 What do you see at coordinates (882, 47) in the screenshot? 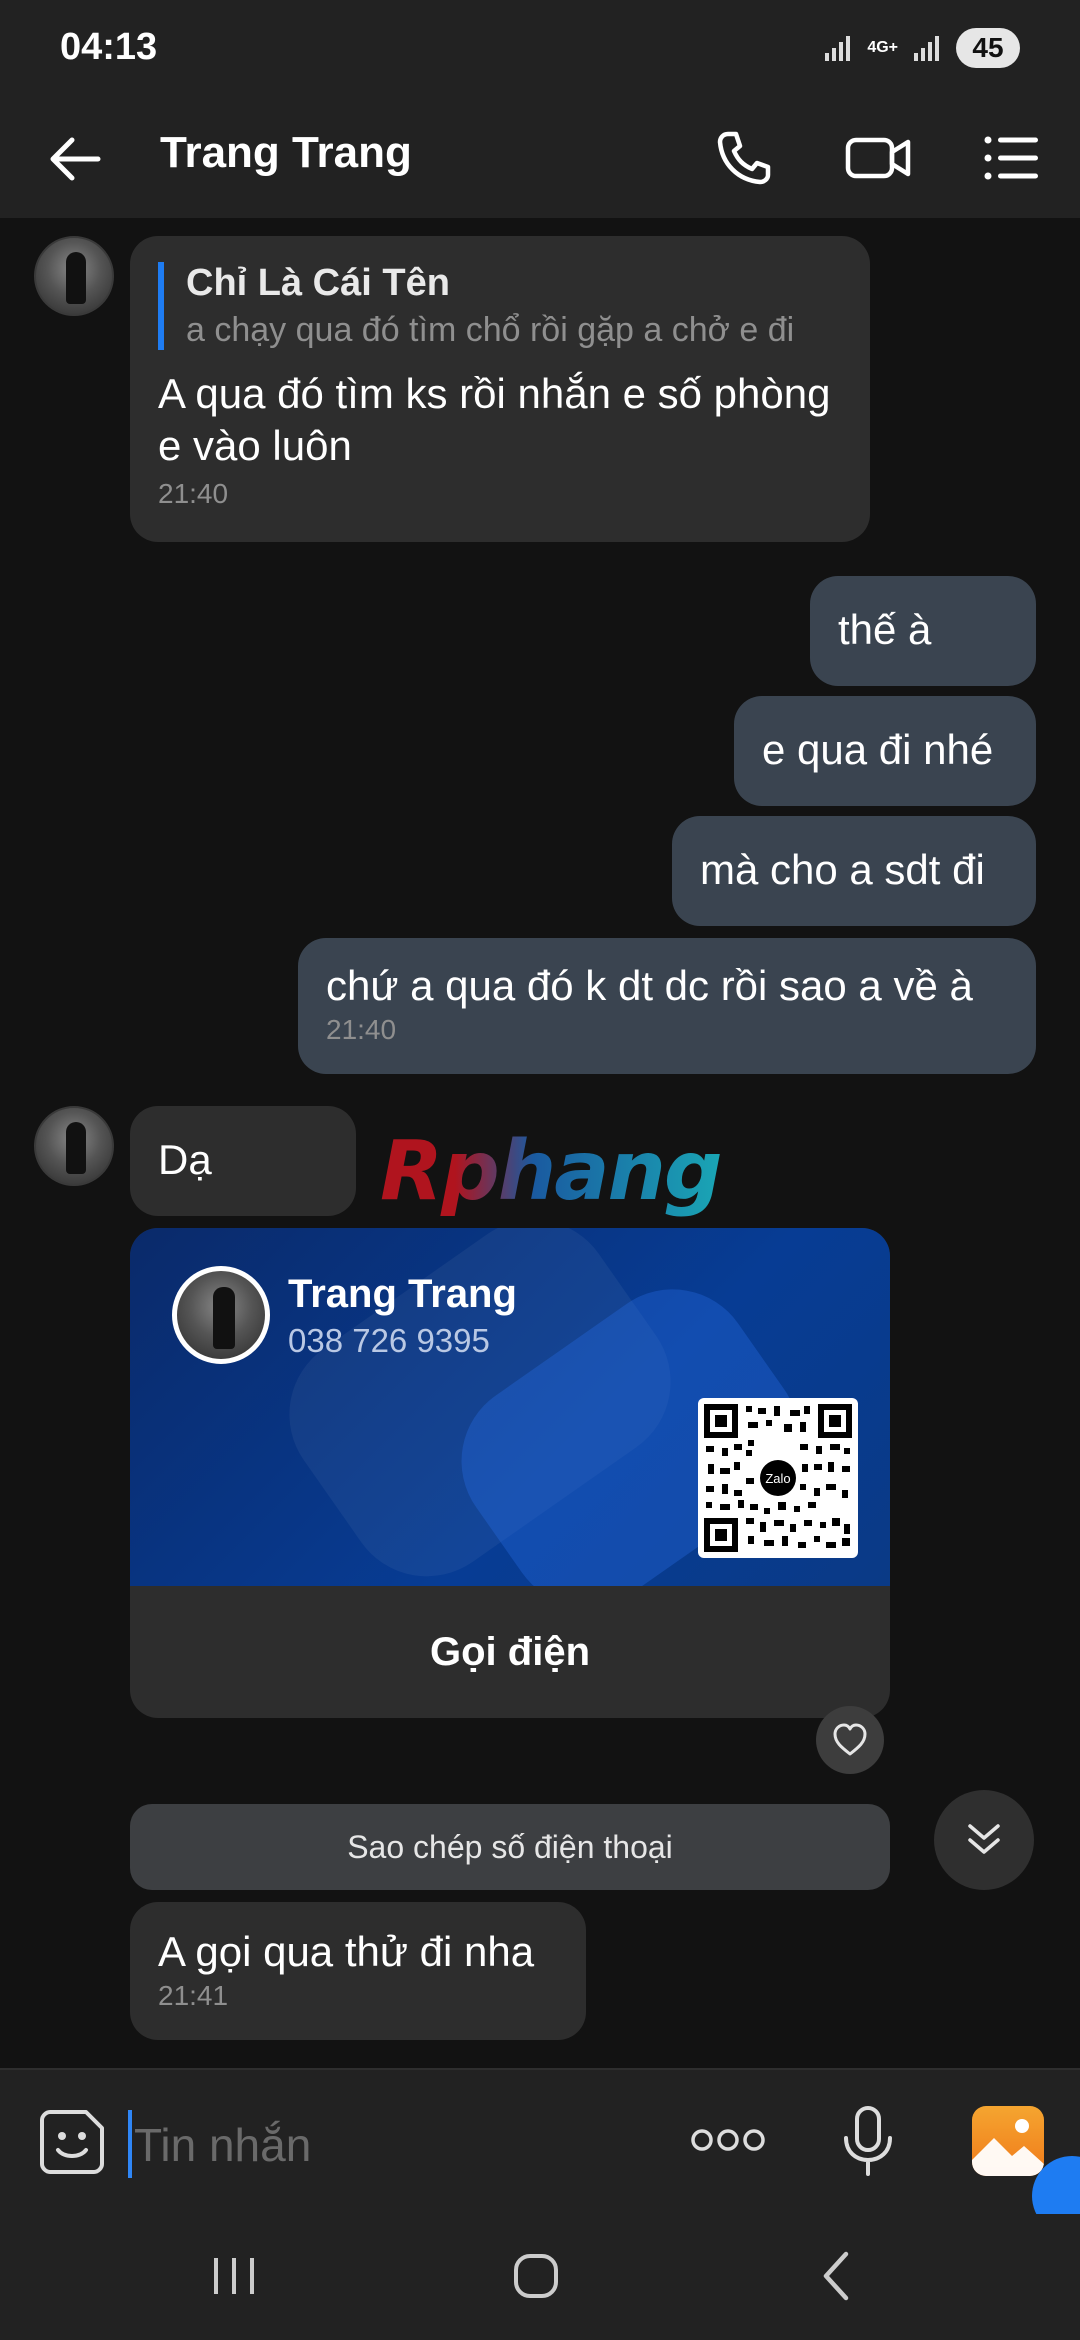
I see `network-type: 4G+` at bounding box center [882, 47].